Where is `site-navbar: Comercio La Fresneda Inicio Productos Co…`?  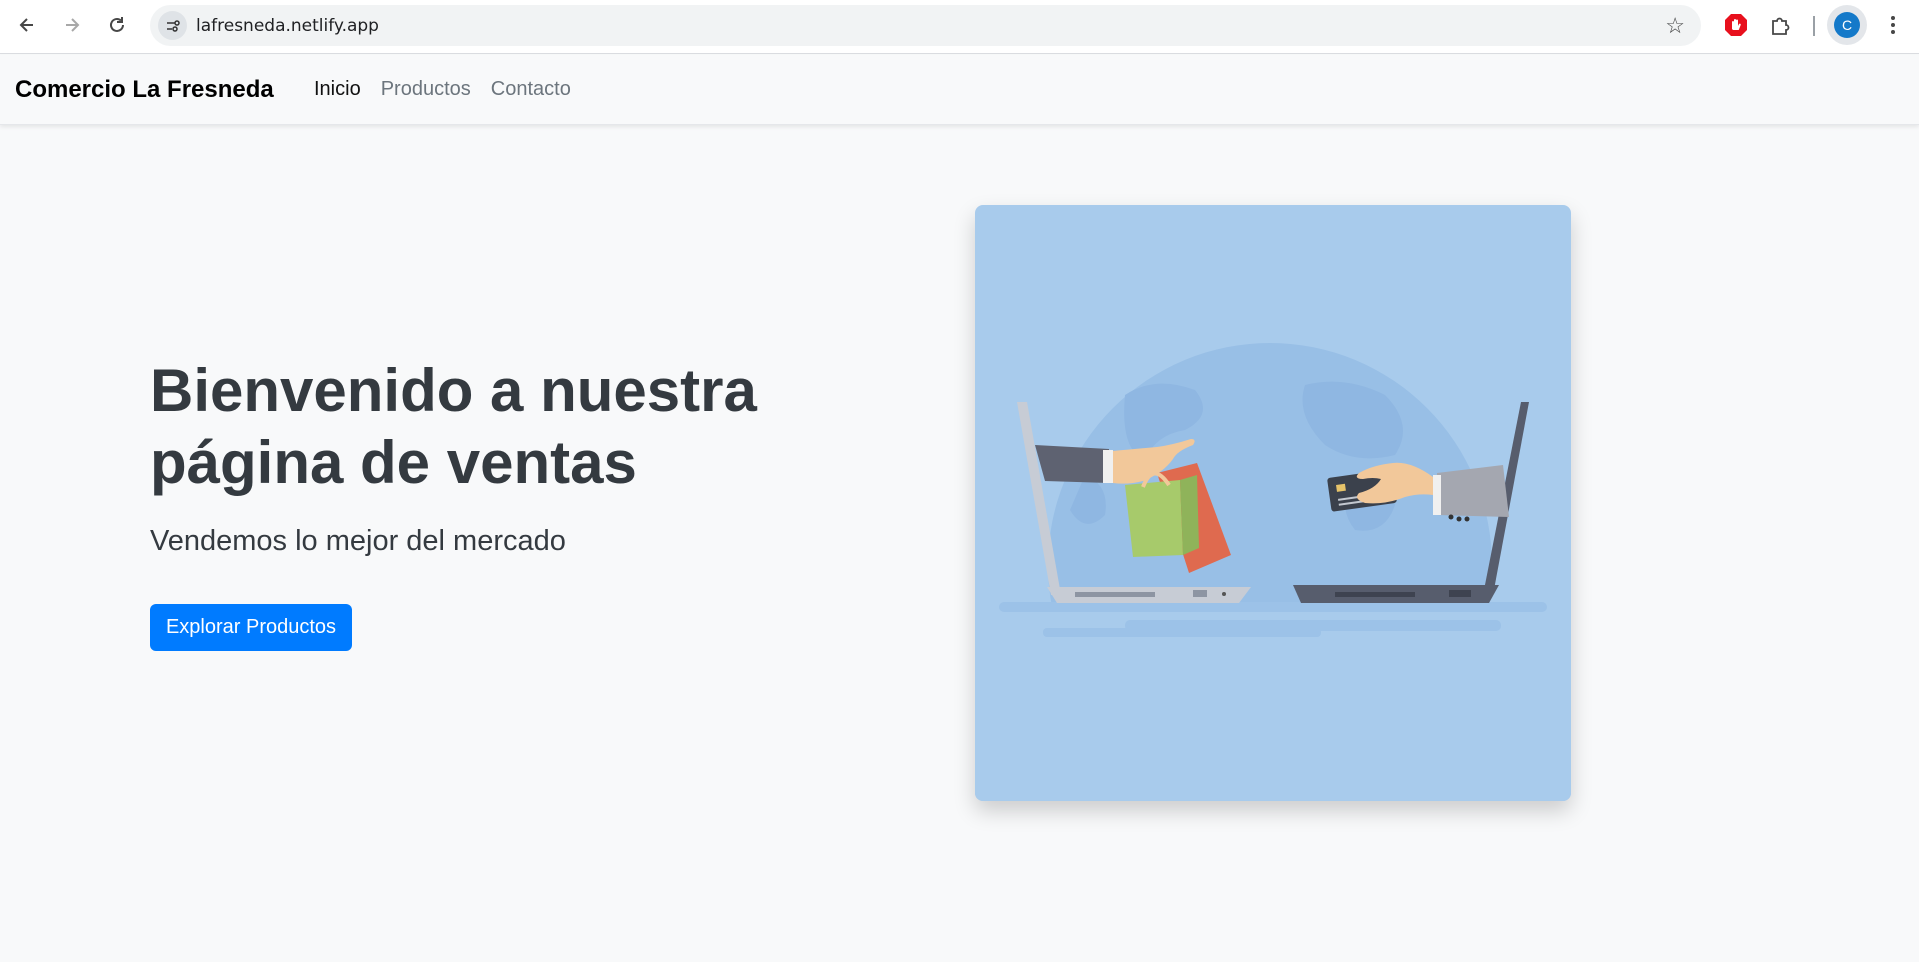
site-navbar: Comercio La Fresneda Inicio Productos Co… is located at coordinates (959, 90).